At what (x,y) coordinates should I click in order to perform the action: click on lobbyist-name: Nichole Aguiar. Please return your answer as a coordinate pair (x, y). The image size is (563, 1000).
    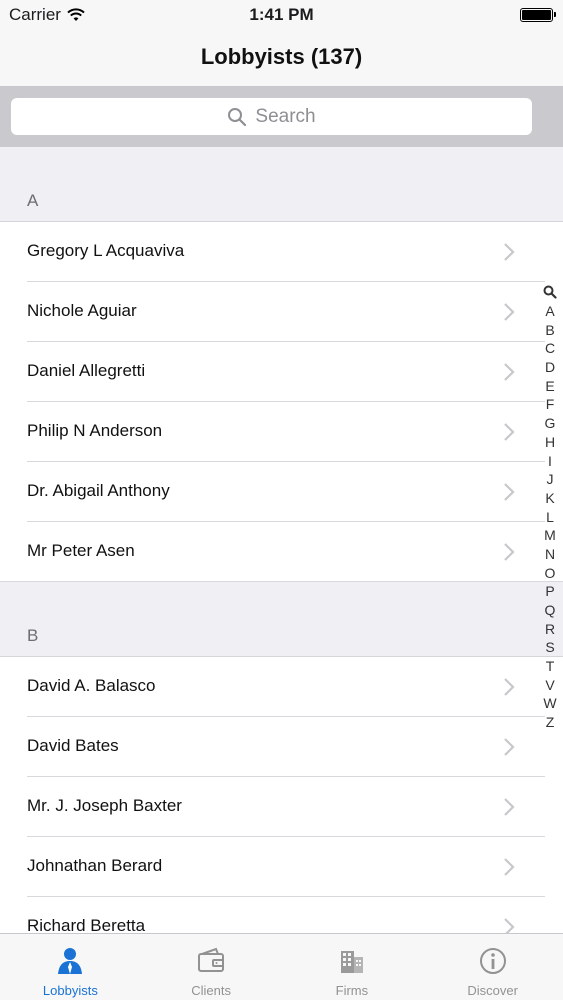
    Looking at the image, I should click on (82, 310).